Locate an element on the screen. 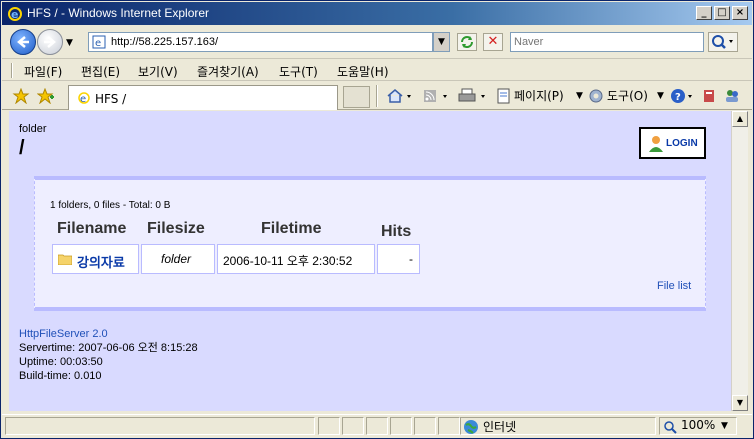 This screenshot has height=439, width=754. file-hits-cell: - is located at coordinates (398, 259).